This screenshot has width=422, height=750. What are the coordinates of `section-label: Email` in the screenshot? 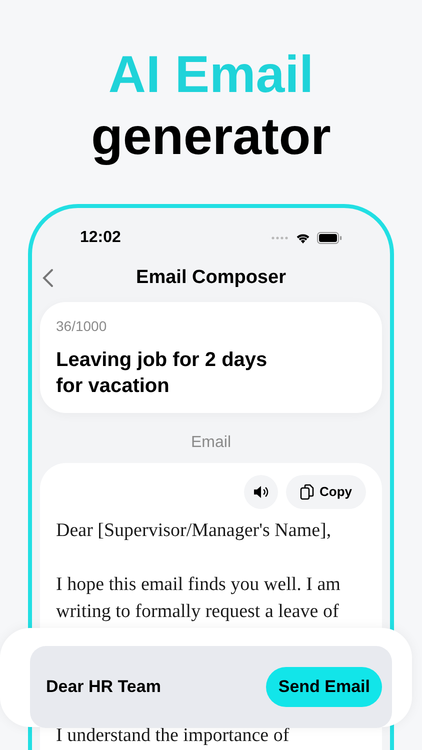 It's located at (210, 443).